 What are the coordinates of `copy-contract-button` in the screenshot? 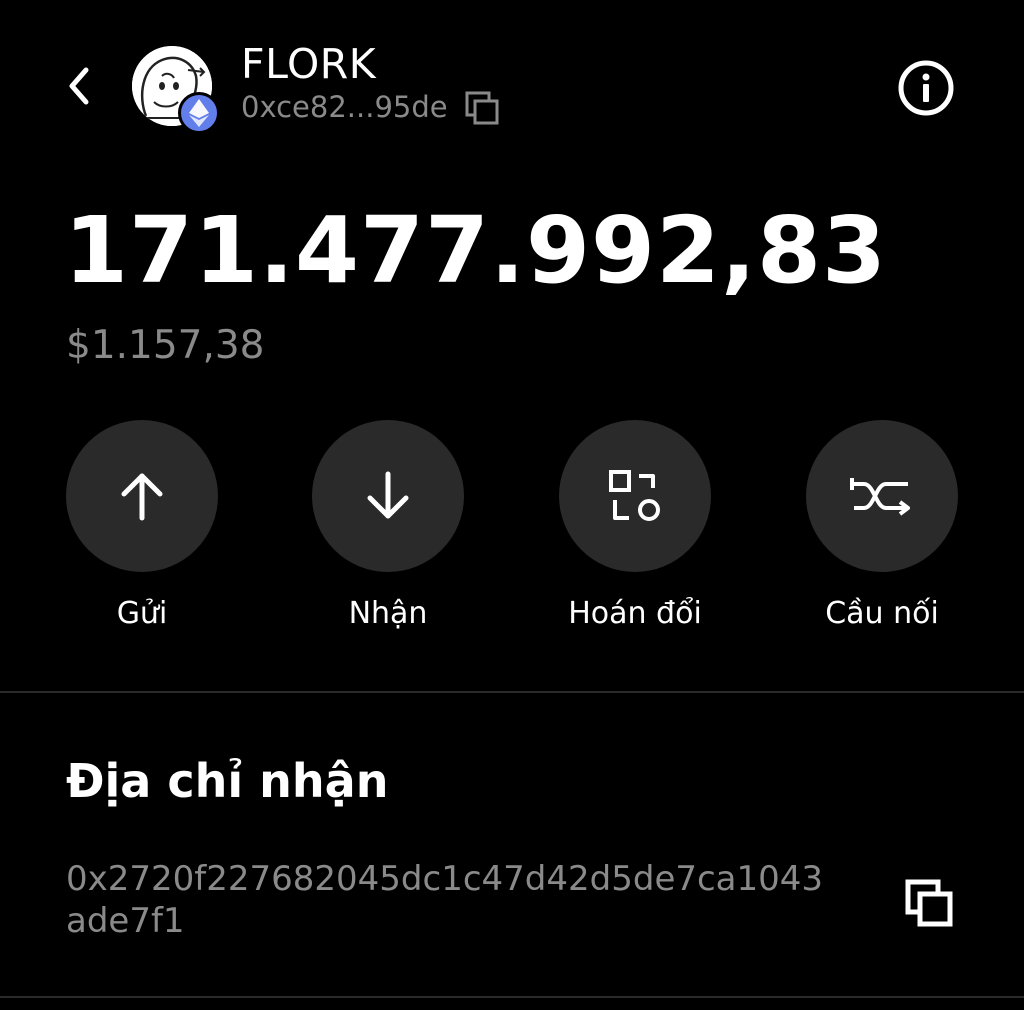 It's located at (483, 109).